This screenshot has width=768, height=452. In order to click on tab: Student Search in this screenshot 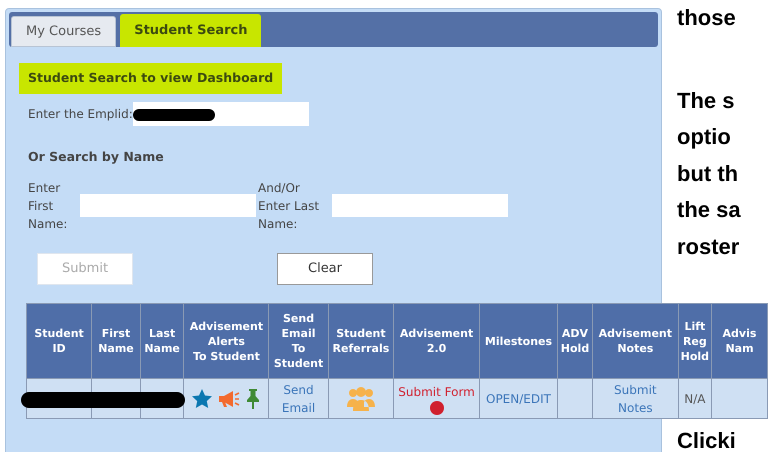, I will do `click(191, 30)`.